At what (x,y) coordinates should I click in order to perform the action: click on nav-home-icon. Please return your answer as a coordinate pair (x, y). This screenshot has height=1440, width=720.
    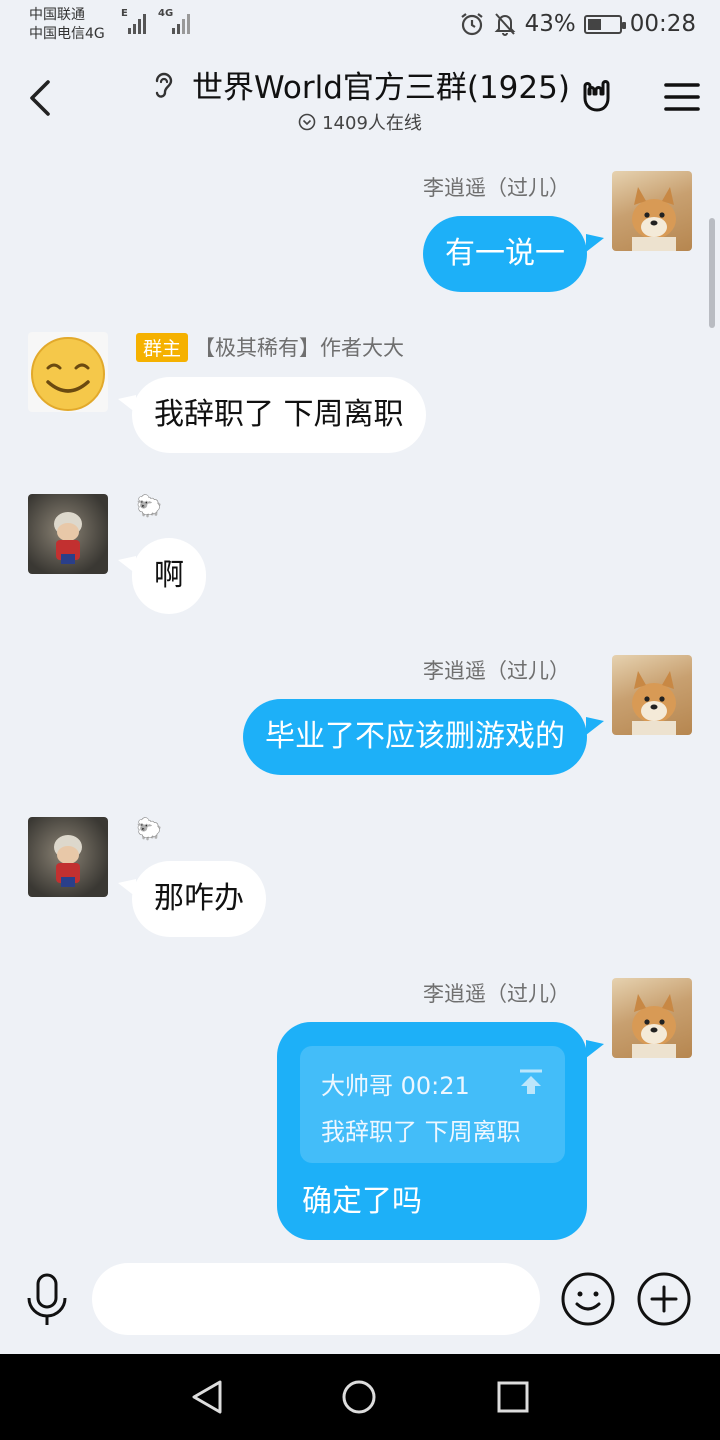
    Looking at the image, I should click on (359, 1397).